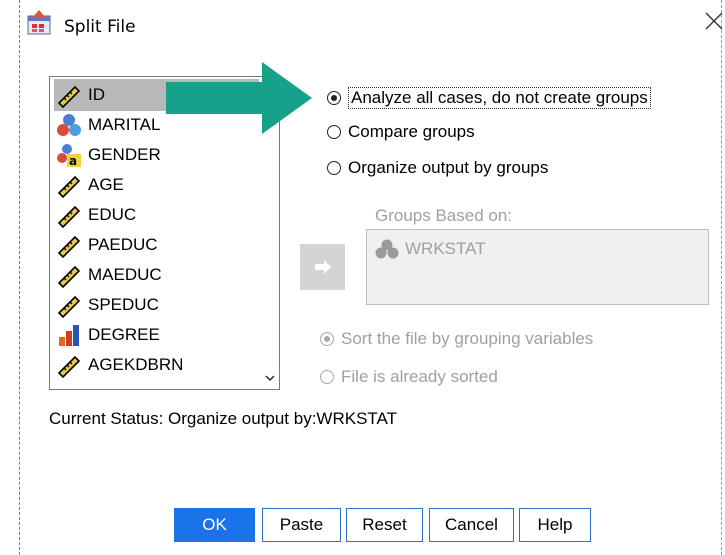 The image size is (725, 555). Describe the element at coordinates (124, 154) in the screenshot. I see `variable-label: GENDER` at that location.